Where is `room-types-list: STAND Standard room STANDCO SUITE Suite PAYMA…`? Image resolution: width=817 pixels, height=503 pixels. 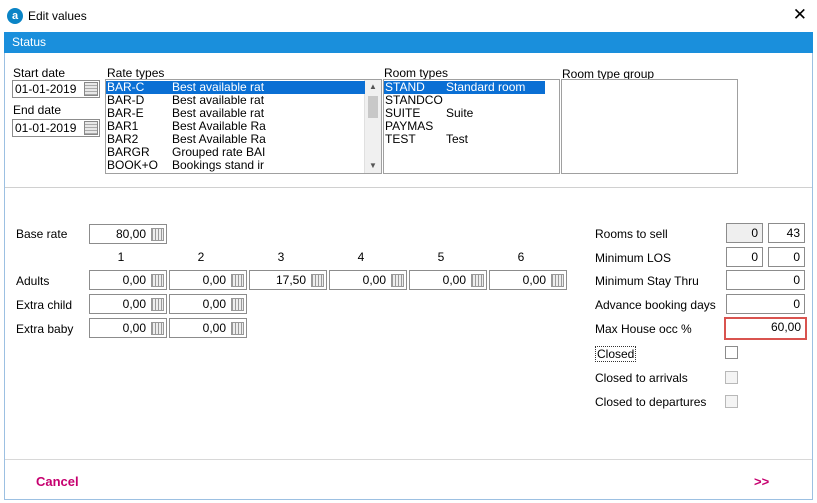
room-types-list: STAND Standard room STANDCO SUITE Suite PAYMA… is located at coordinates (471, 126).